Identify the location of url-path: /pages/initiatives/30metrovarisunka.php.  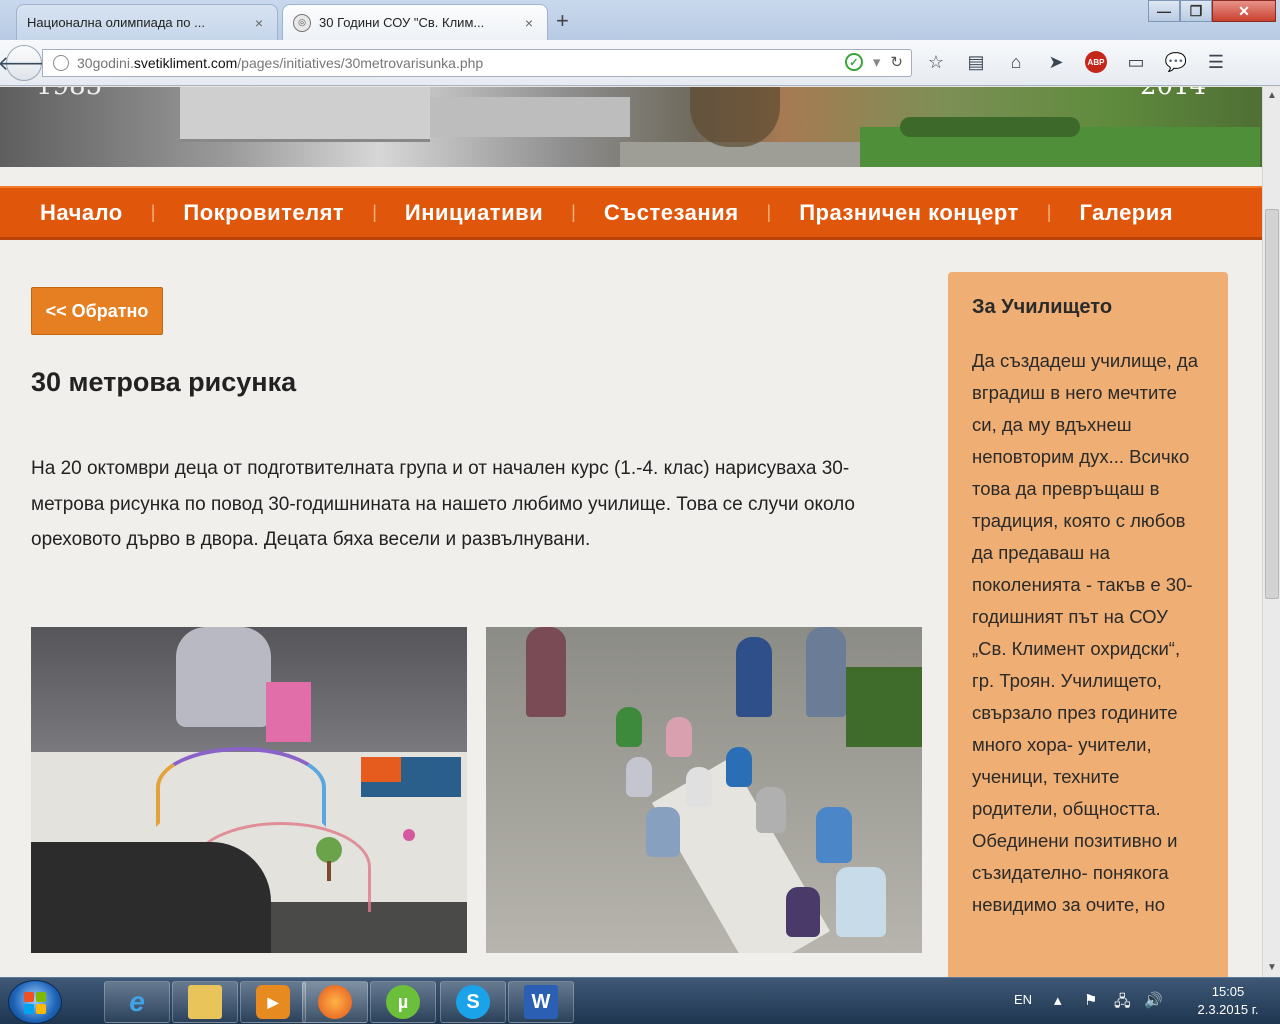
(360, 63).